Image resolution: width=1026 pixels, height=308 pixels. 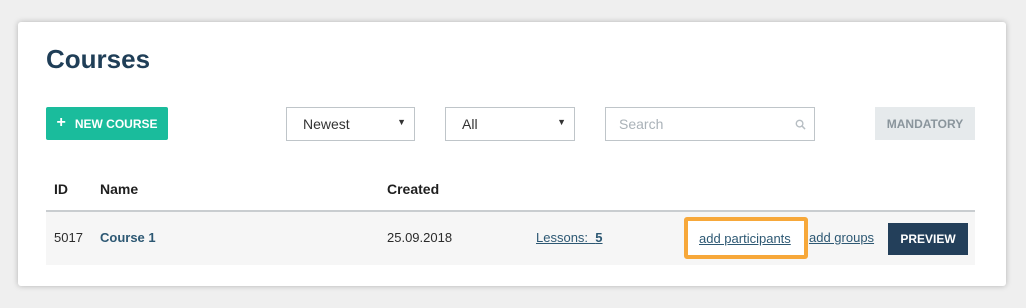 What do you see at coordinates (800, 124) in the screenshot?
I see `search-icon` at bounding box center [800, 124].